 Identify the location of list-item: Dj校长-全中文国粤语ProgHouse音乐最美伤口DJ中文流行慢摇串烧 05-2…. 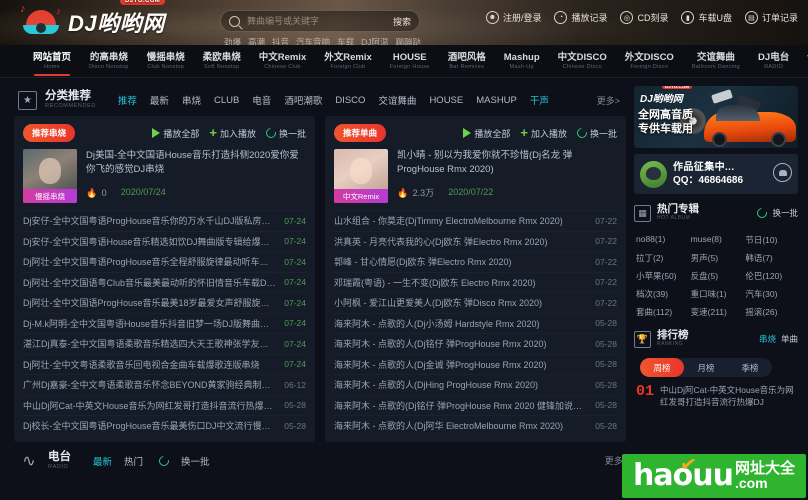
(164, 425).